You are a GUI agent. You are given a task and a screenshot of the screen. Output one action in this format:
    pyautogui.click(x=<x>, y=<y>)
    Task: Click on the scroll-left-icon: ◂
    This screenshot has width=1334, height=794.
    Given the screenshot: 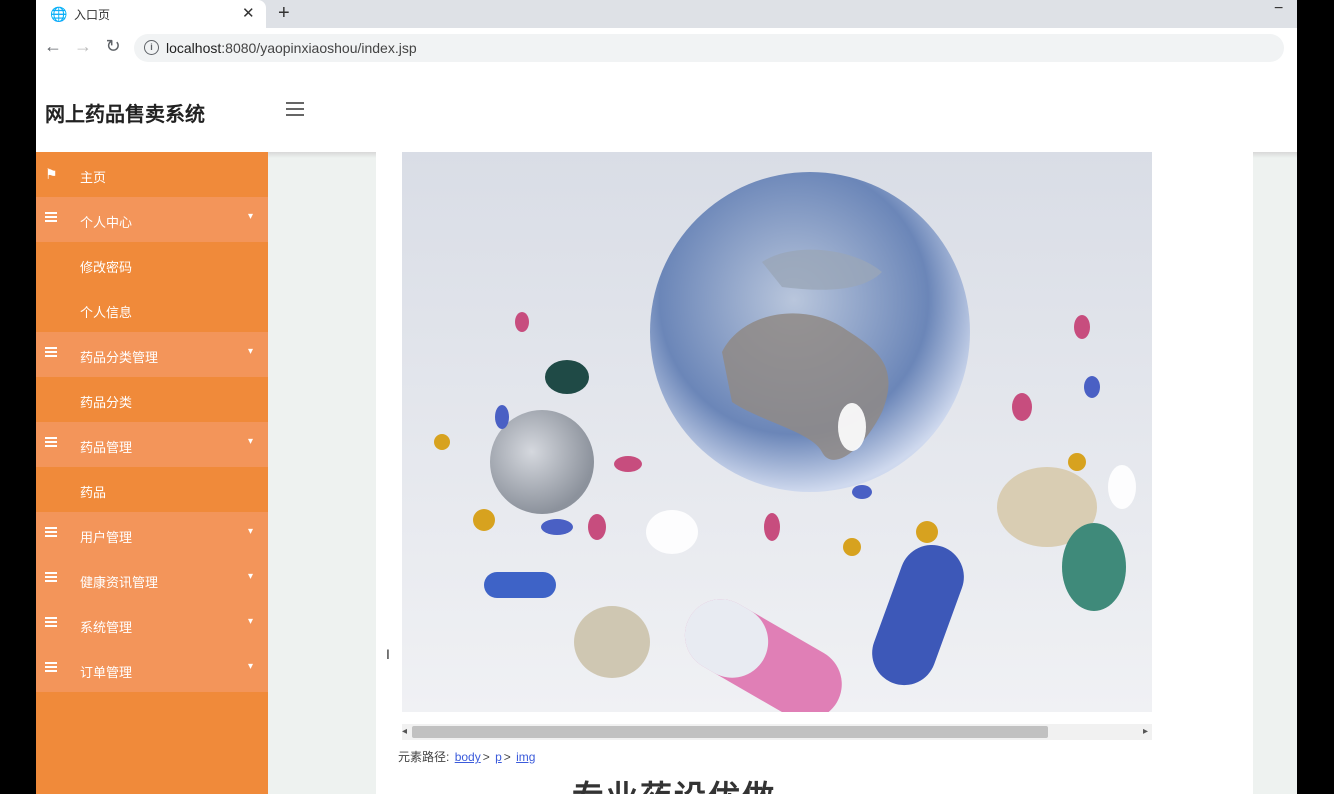 What is the action you would take?
    pyautogui.click(x=404, y=732)
    